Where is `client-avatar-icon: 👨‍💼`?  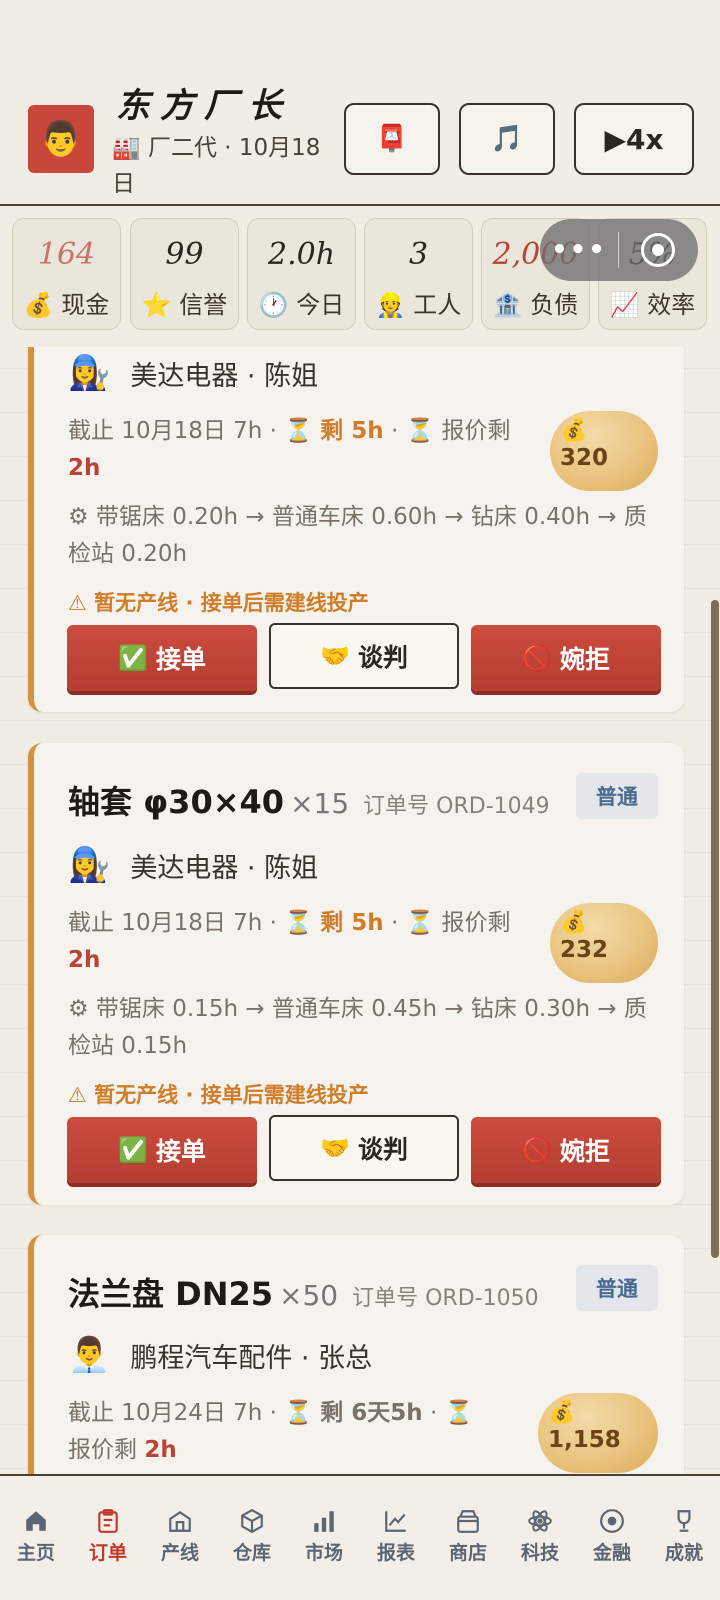
client-avatar-icon: 👨‍💼 is located at coordinates (89, 1355).